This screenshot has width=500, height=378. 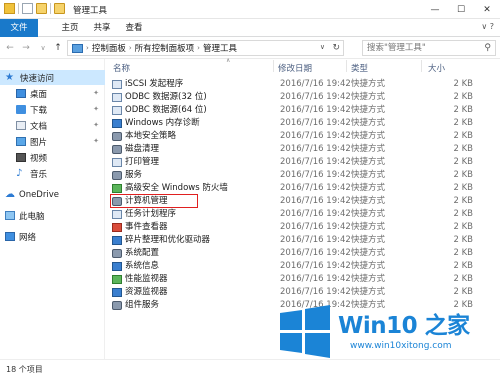 I want to click on table-row: 磁盘清理 2016/7/16 19:42 快捷方式 2 KB, so click(x=303, y=149).